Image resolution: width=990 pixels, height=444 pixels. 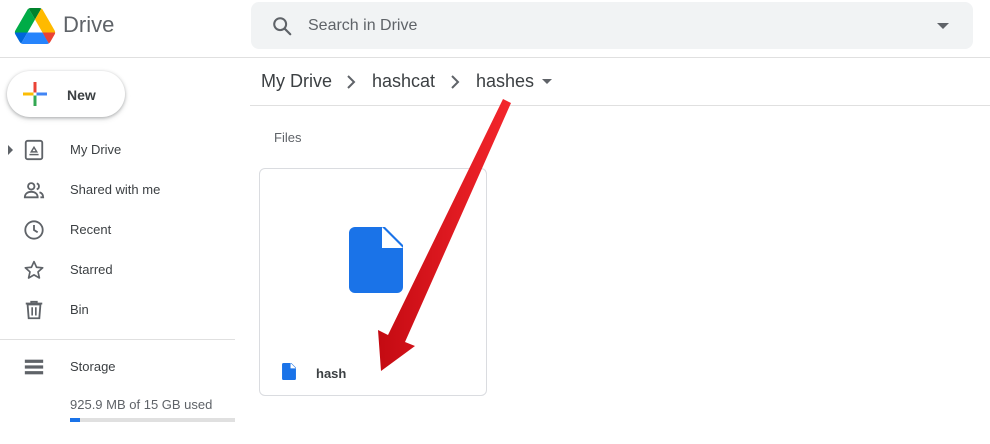 What do you see at coordinates (96, 149) in the screenshot?
I see `sidebar-item-label: My Drive` at bounding box center [96, 149].